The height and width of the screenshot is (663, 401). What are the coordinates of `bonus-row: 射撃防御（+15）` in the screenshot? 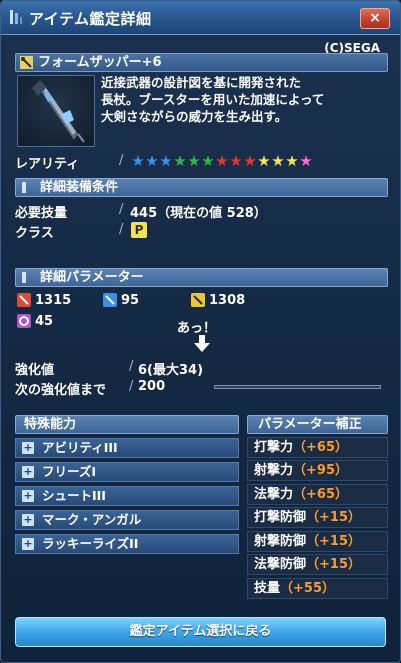 It's located at (317, 541).